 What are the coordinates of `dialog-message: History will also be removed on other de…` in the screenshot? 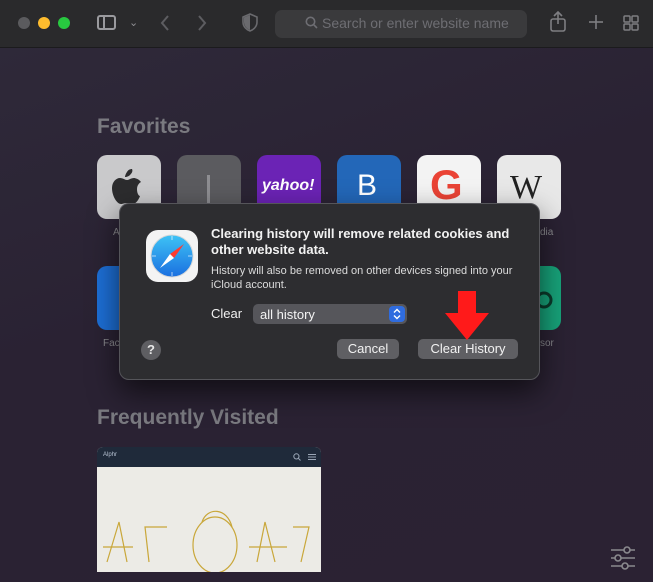 It's located at (362, 278).